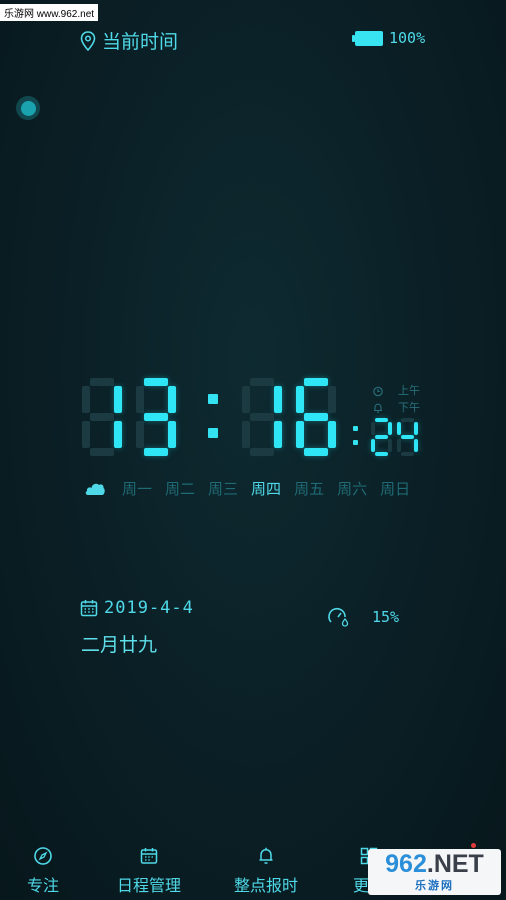 Image resolution: width=506 pixels, height=900 pixels. I want to click on site-logo-watermark: 962.NET 乐游网, so click(434, 872).